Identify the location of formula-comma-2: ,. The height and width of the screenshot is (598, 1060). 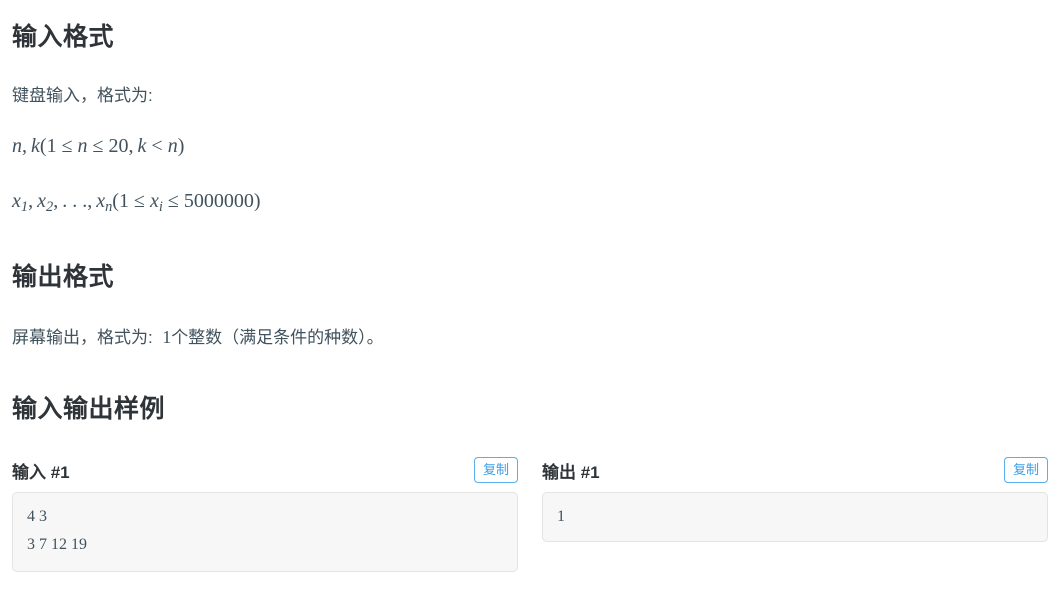
(131, 146).